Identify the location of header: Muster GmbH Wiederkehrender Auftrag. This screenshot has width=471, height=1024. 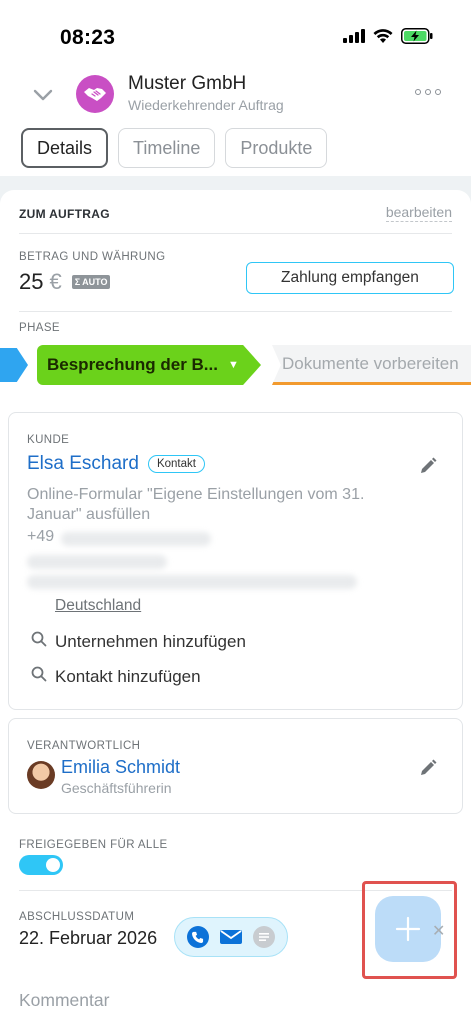
(235, 95).